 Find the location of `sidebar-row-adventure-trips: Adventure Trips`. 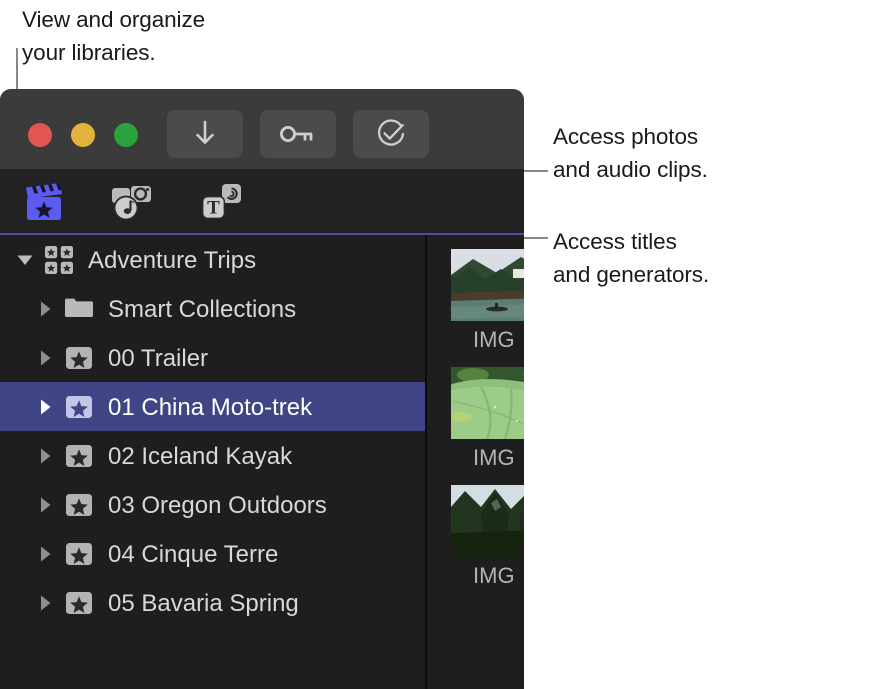

sidebar-row-adventure-trips: Adventure Trips is located at coordinates (212, 259).